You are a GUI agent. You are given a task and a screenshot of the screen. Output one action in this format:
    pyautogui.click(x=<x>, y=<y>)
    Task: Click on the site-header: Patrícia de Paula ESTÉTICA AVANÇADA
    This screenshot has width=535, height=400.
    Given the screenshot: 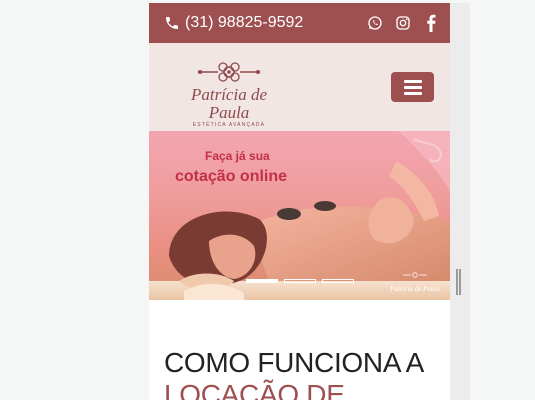 What is the action you would take?
    pyautogui.click(x=299, y=87)
    